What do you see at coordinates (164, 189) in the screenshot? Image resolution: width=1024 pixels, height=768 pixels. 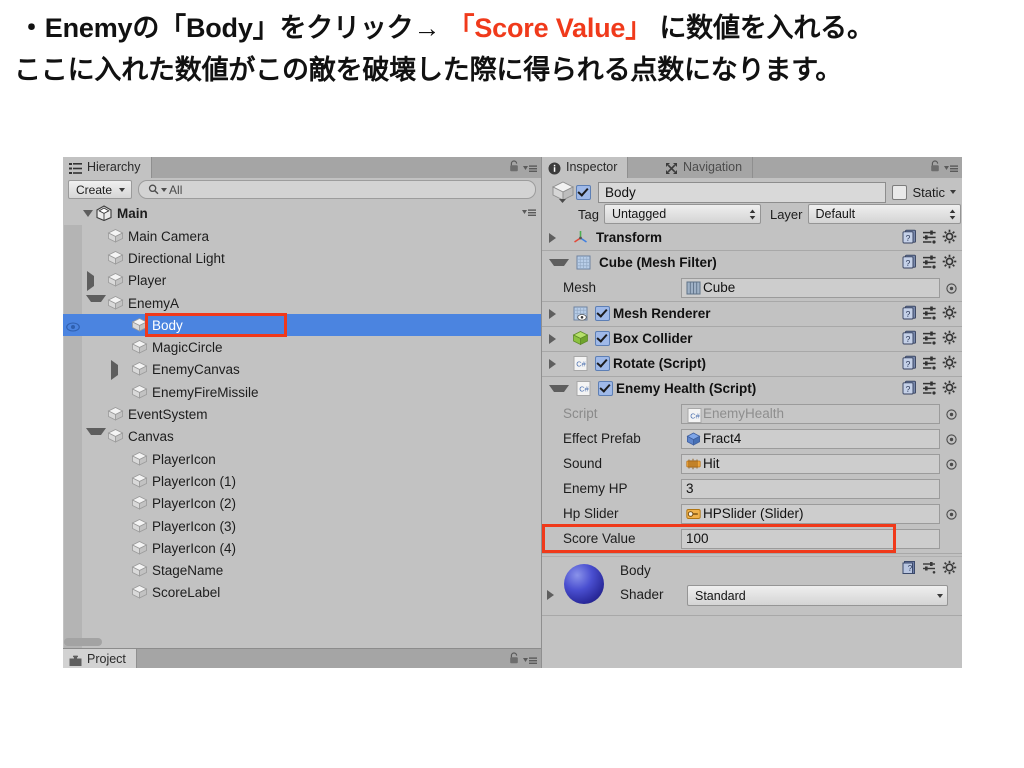 I see `search-filter-chevron-icon` at bounding box center [164, 189].